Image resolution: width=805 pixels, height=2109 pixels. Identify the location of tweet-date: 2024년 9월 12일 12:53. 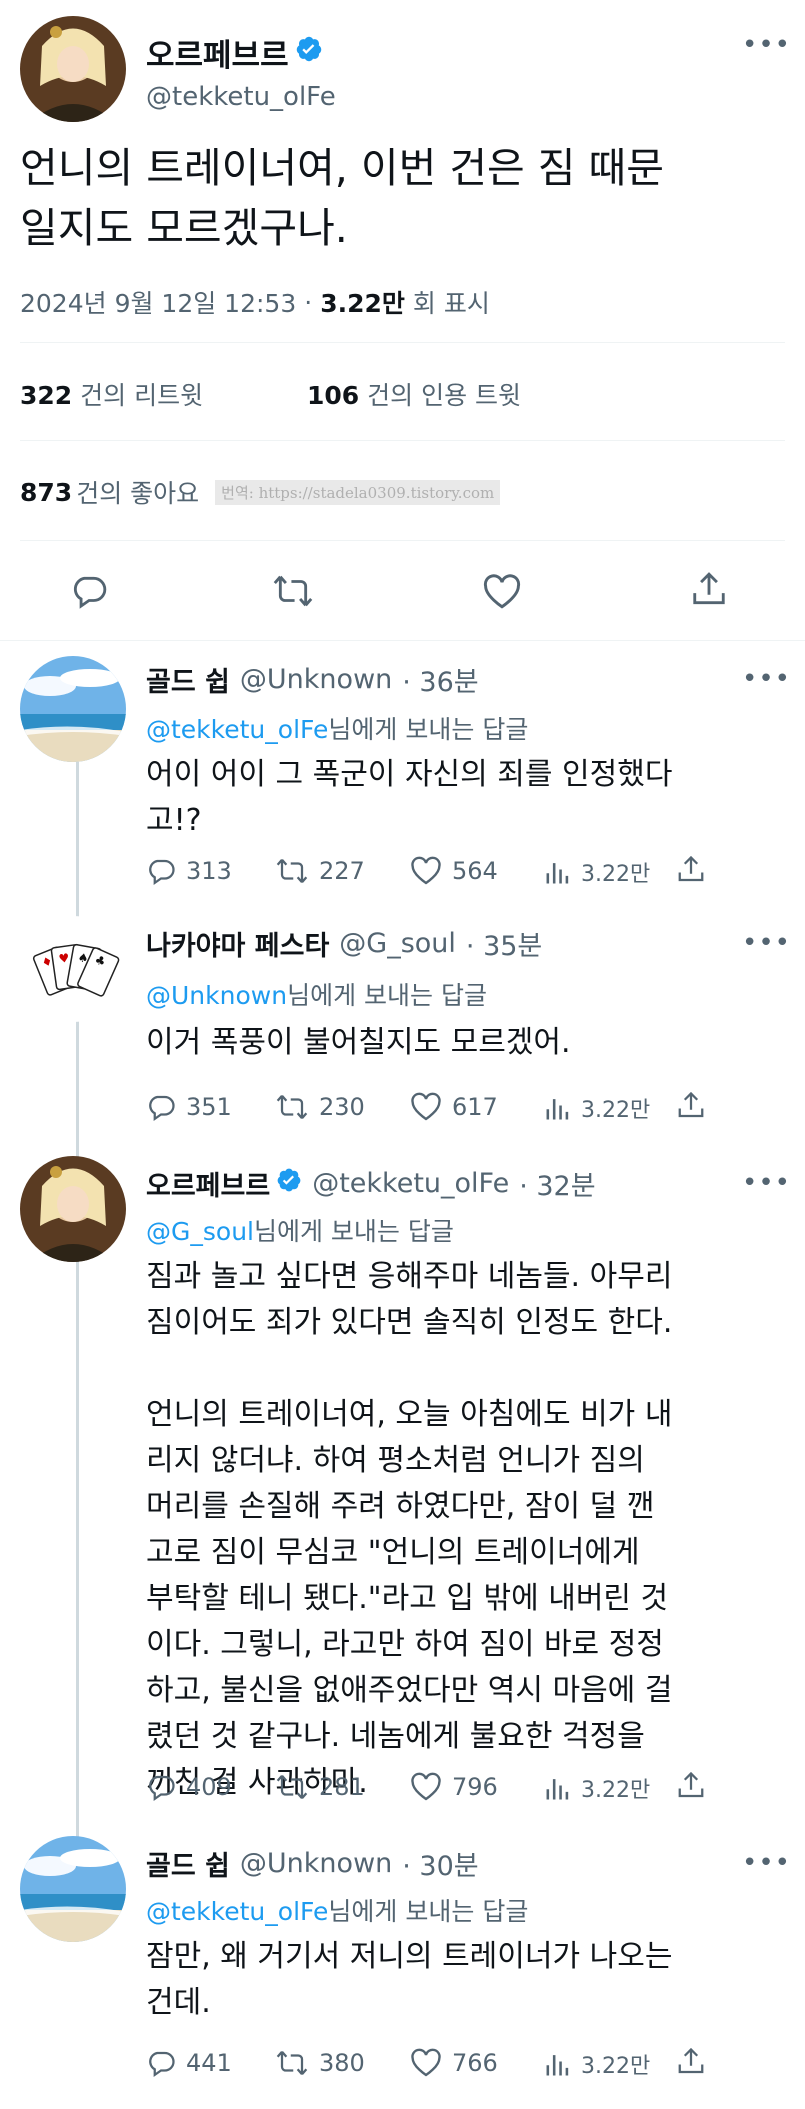
(158, 302).